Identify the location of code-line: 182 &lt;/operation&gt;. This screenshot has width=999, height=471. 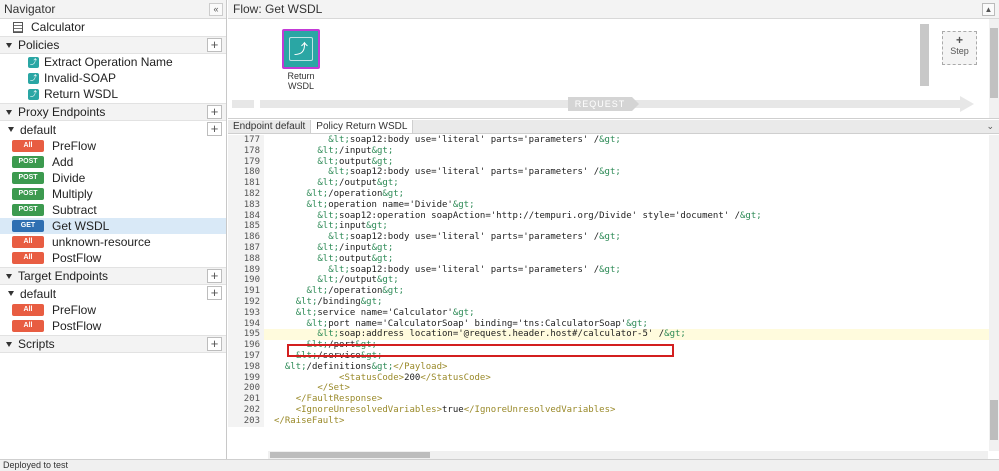
(613, 194).